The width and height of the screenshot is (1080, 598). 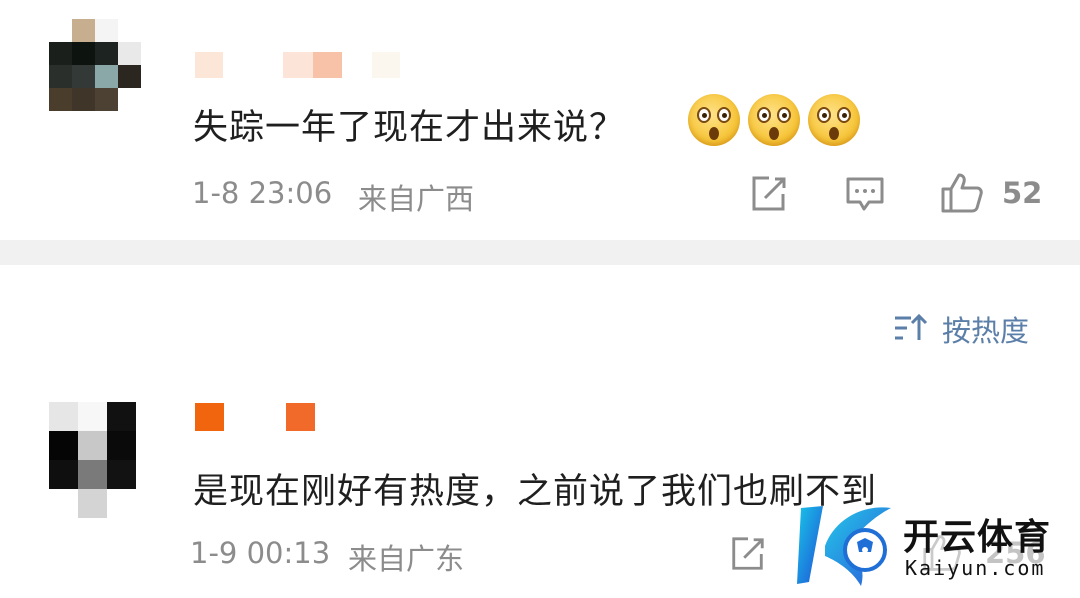 What do you see at coordinates (262, 193) in the screenshot?
I see `comment-timestamp: 1-8 23:06` at bounding box center [262, 193].